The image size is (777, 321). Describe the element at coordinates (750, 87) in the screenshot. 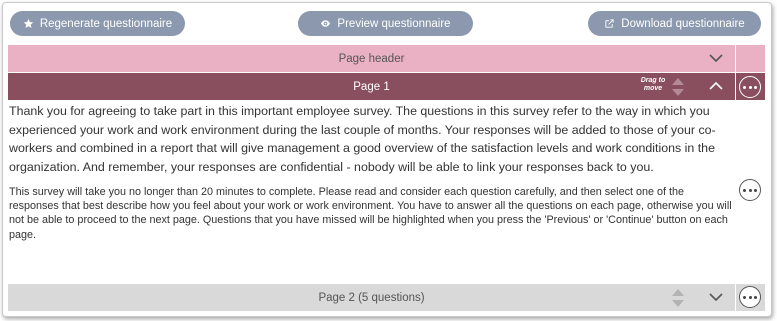

I see `page1-more-options-button` at that location.